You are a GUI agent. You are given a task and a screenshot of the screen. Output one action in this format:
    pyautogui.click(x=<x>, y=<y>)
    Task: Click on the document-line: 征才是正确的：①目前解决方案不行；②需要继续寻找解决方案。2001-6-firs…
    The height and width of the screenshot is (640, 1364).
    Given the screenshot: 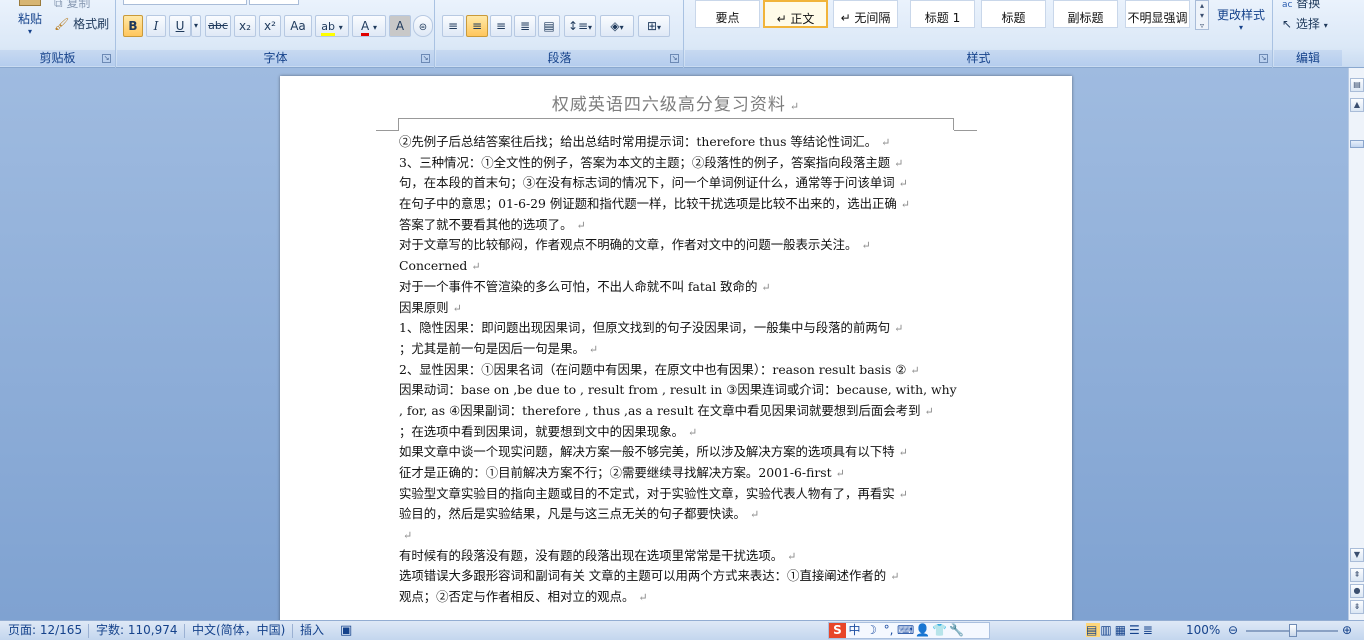 What is the action you would take?
    pyautogui.click(x=679, y=473)
    